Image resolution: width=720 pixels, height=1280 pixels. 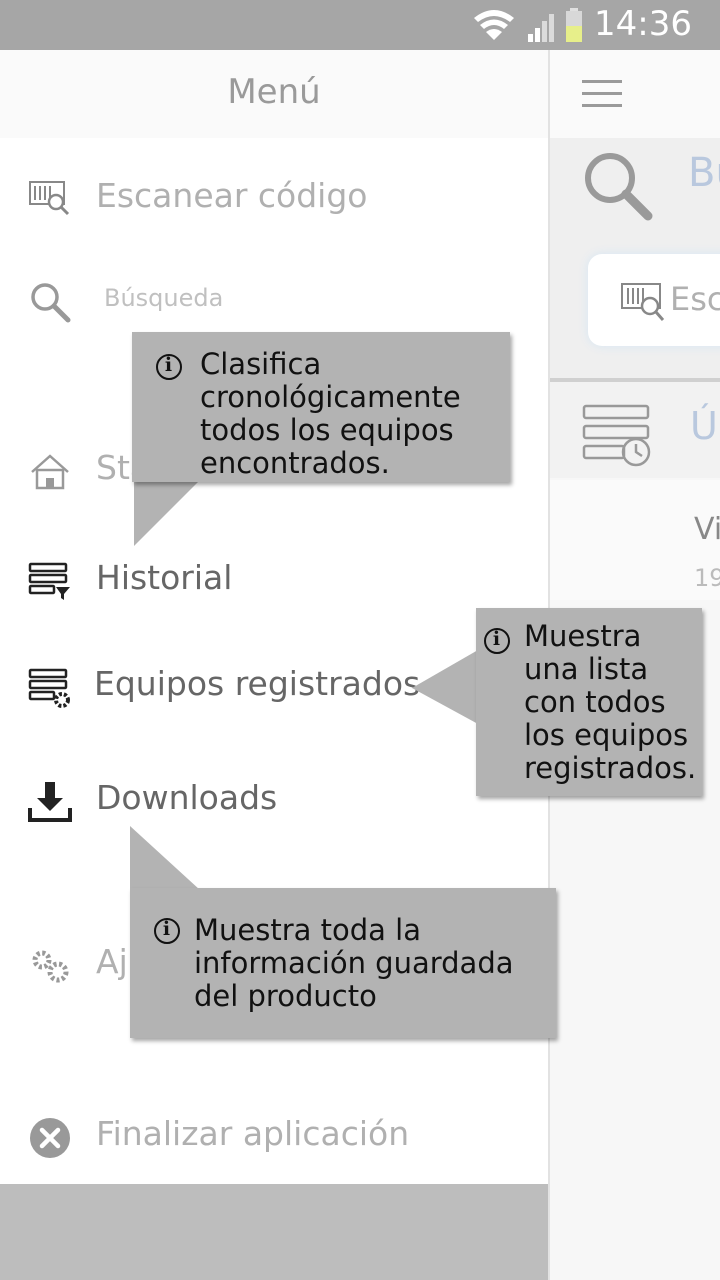 What do you see at coordinates (257, 683) in the screenshot?
I see `menu-item-label: Equipos registrados` at bounding box center [257, 683].